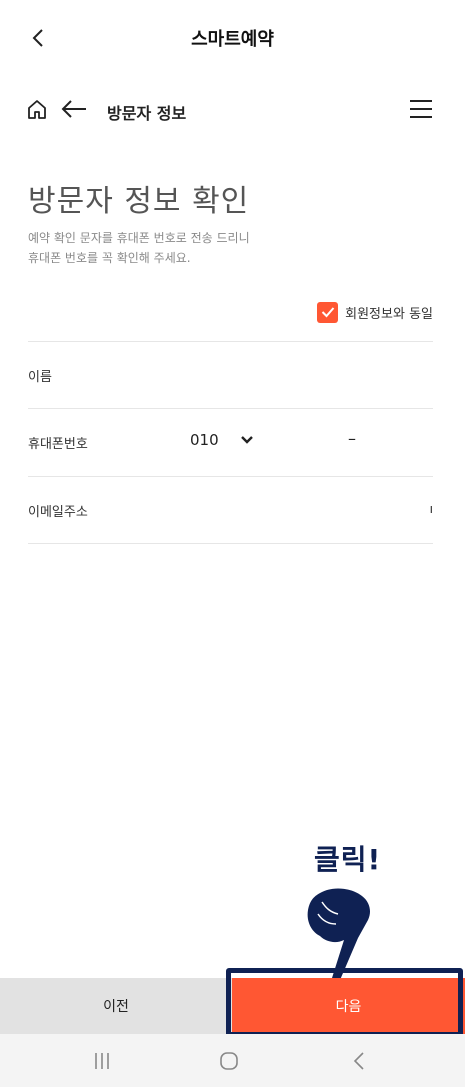 The width and height of the screenshot is (465, 1087). Describe the element at coordinates (230, 442) in the screenshot. I see `phone-row: 휴대폰번호 010 –` at that location.